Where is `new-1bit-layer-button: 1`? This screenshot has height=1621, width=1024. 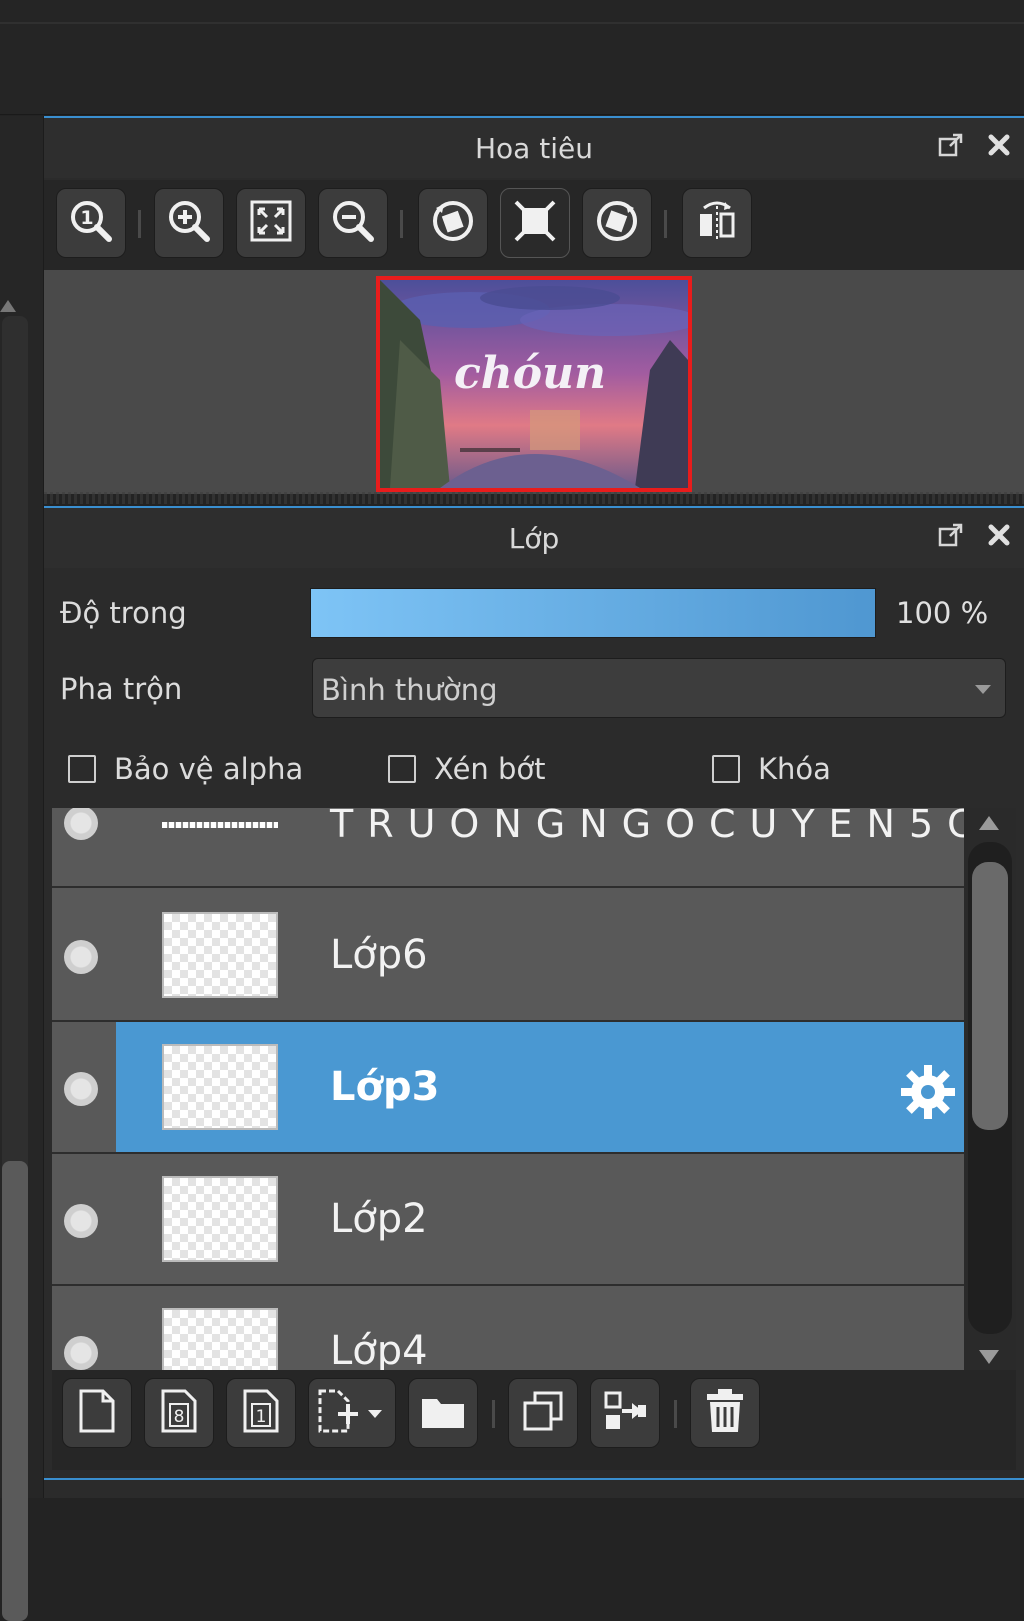 new-1bit-layer-button: 1 is located at coordinates (261, 1413).